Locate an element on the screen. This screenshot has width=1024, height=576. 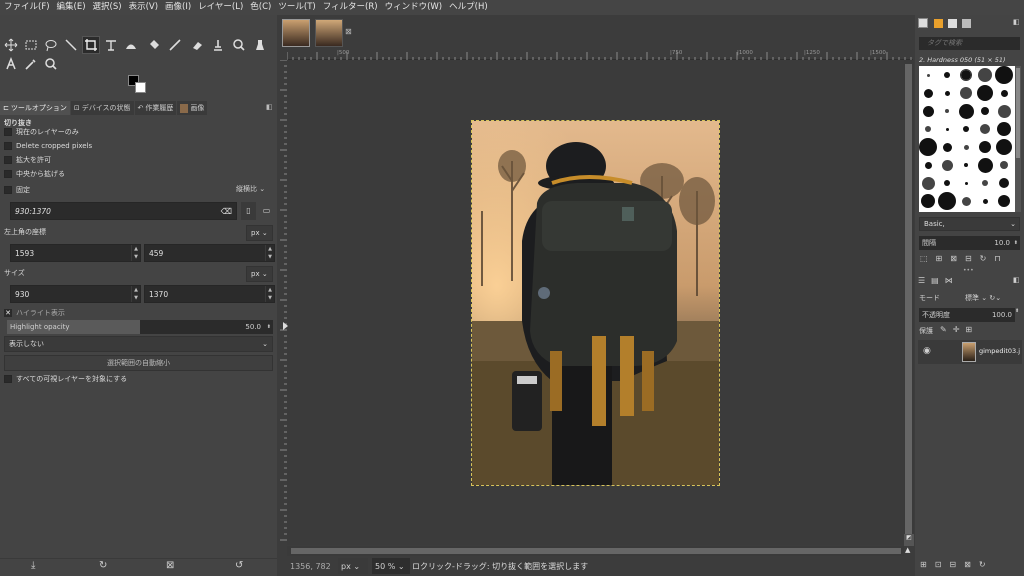
close-tab-icon: ⊠ is located at coordinates (348, 31).